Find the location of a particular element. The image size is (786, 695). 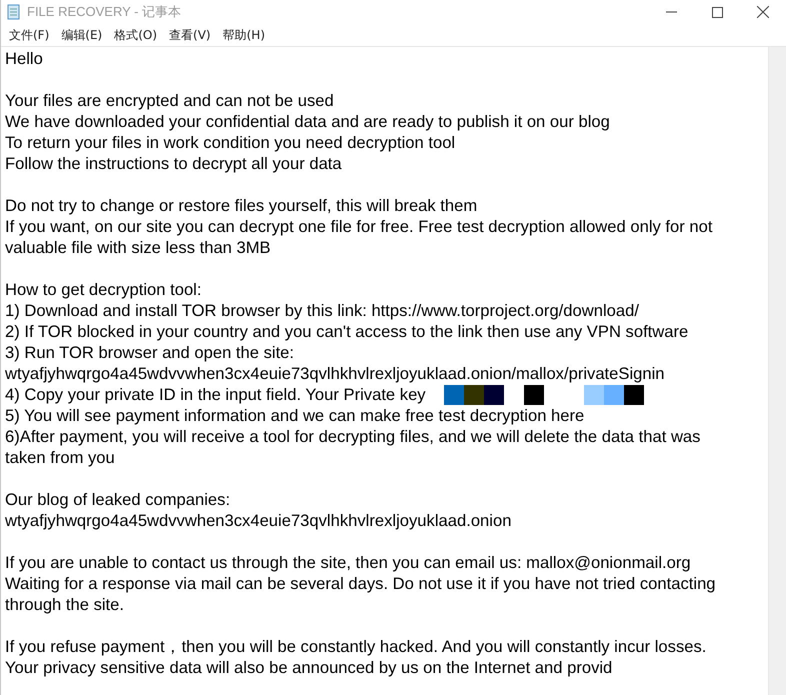

close-icon is located at coordinates (763, 12).